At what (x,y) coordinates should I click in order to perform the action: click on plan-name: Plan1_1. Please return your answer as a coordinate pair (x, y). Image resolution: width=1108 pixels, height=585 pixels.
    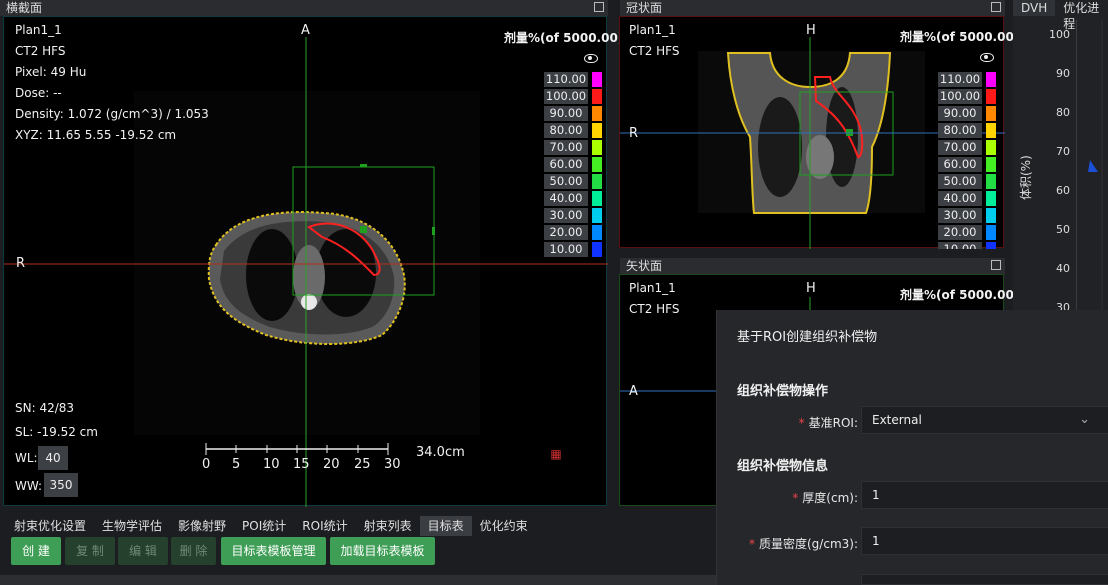
    Looking at the image, I should click on (652, 288).